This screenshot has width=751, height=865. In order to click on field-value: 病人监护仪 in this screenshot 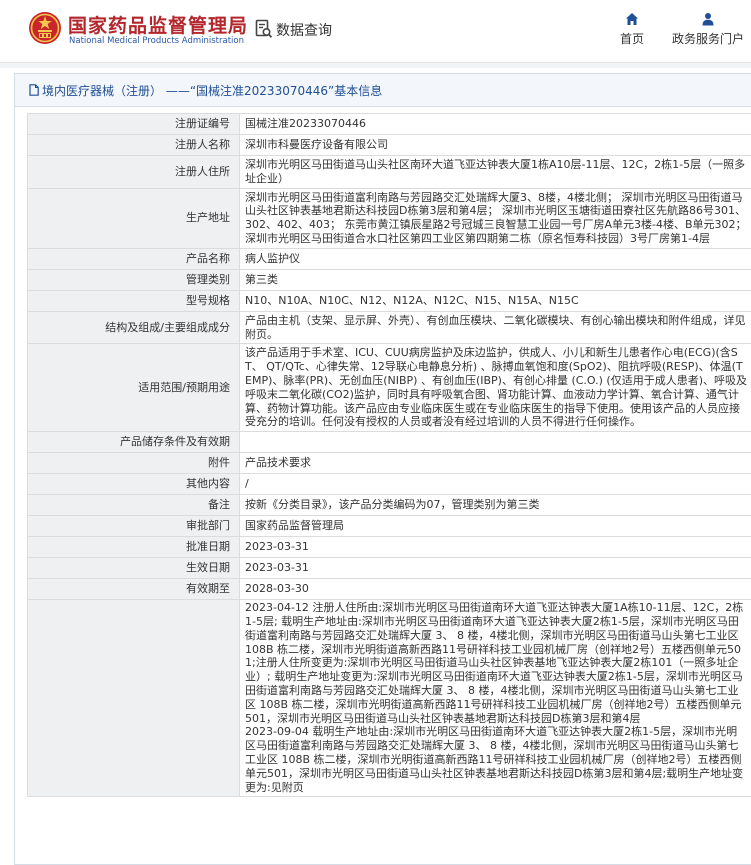, I will do `click(495, 258)`.